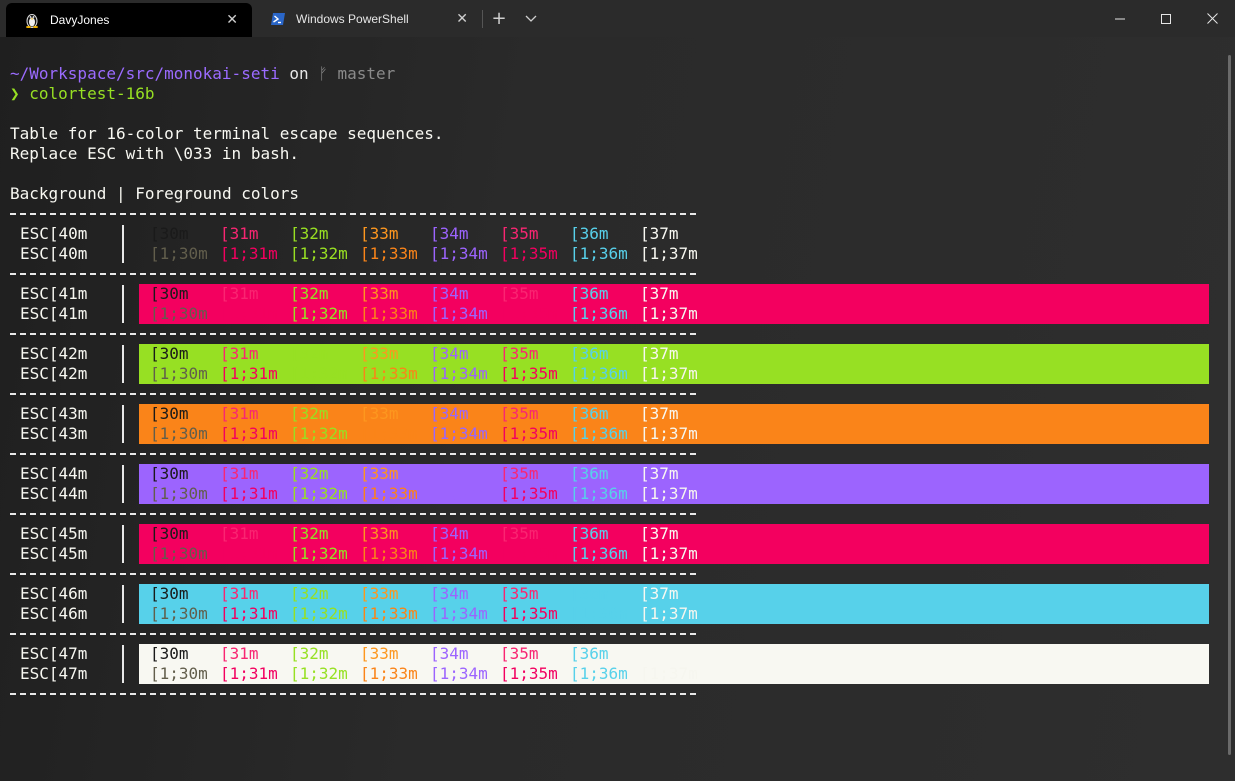 The width and height of the screenshot is (1235, 781). What do you see at coordinates (54, 313) in the screenshot?
I see `escape-code-label: ESC[41m` at bounding box center [54, 313].